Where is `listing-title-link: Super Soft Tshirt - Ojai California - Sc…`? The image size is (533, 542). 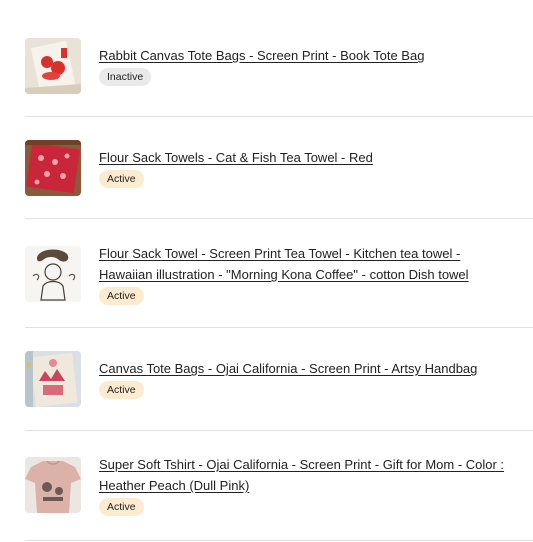 listing-title-link: Super Soft Tshirt - Ojai California - Sc… is located at coordinates (309, 475).